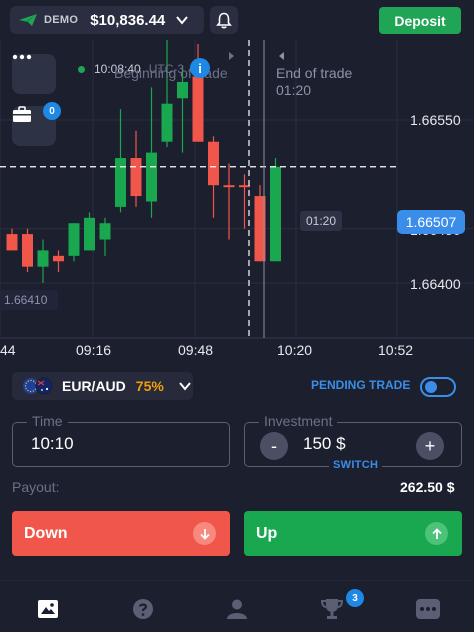 The width and height of the screenshot is (474, 632). I want to click on down-button: Down, so click(121, 533).